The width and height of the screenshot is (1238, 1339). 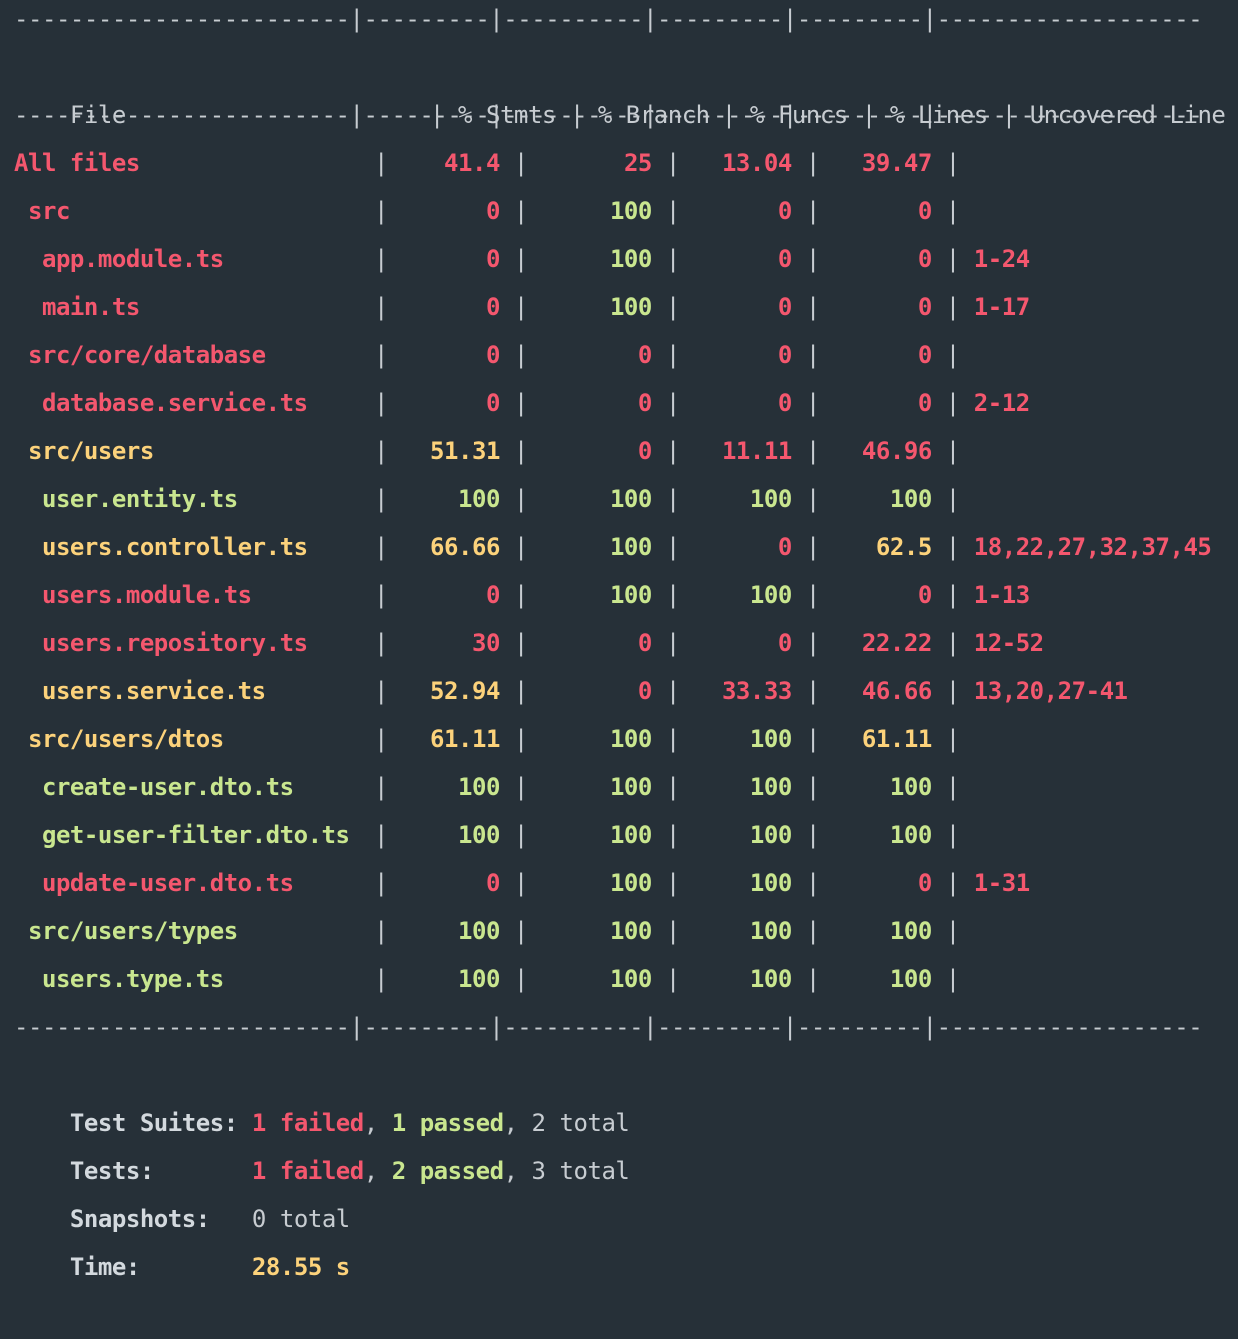 I want to click on file-cell: users.service.ts, so click(x=187, y=691).